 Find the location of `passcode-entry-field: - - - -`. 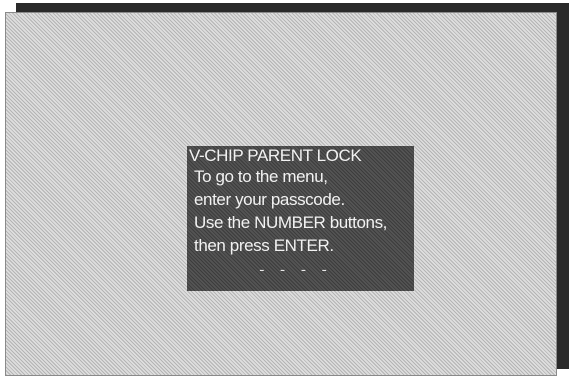

passcode-entry-field: - - - - is located at coordinates (294, 271).